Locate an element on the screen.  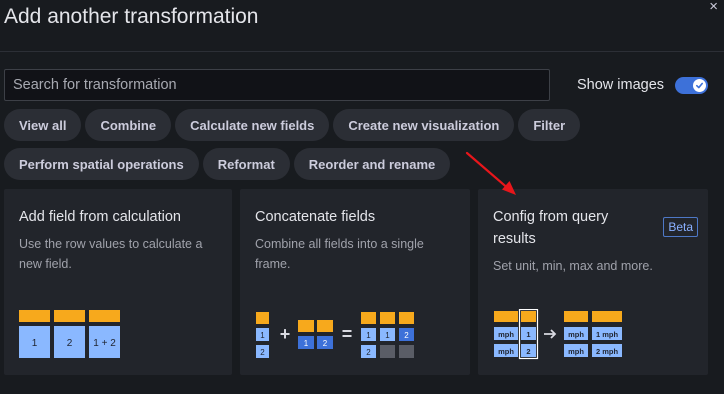
chip-filter: Filter is located at coordinates (549, 125).